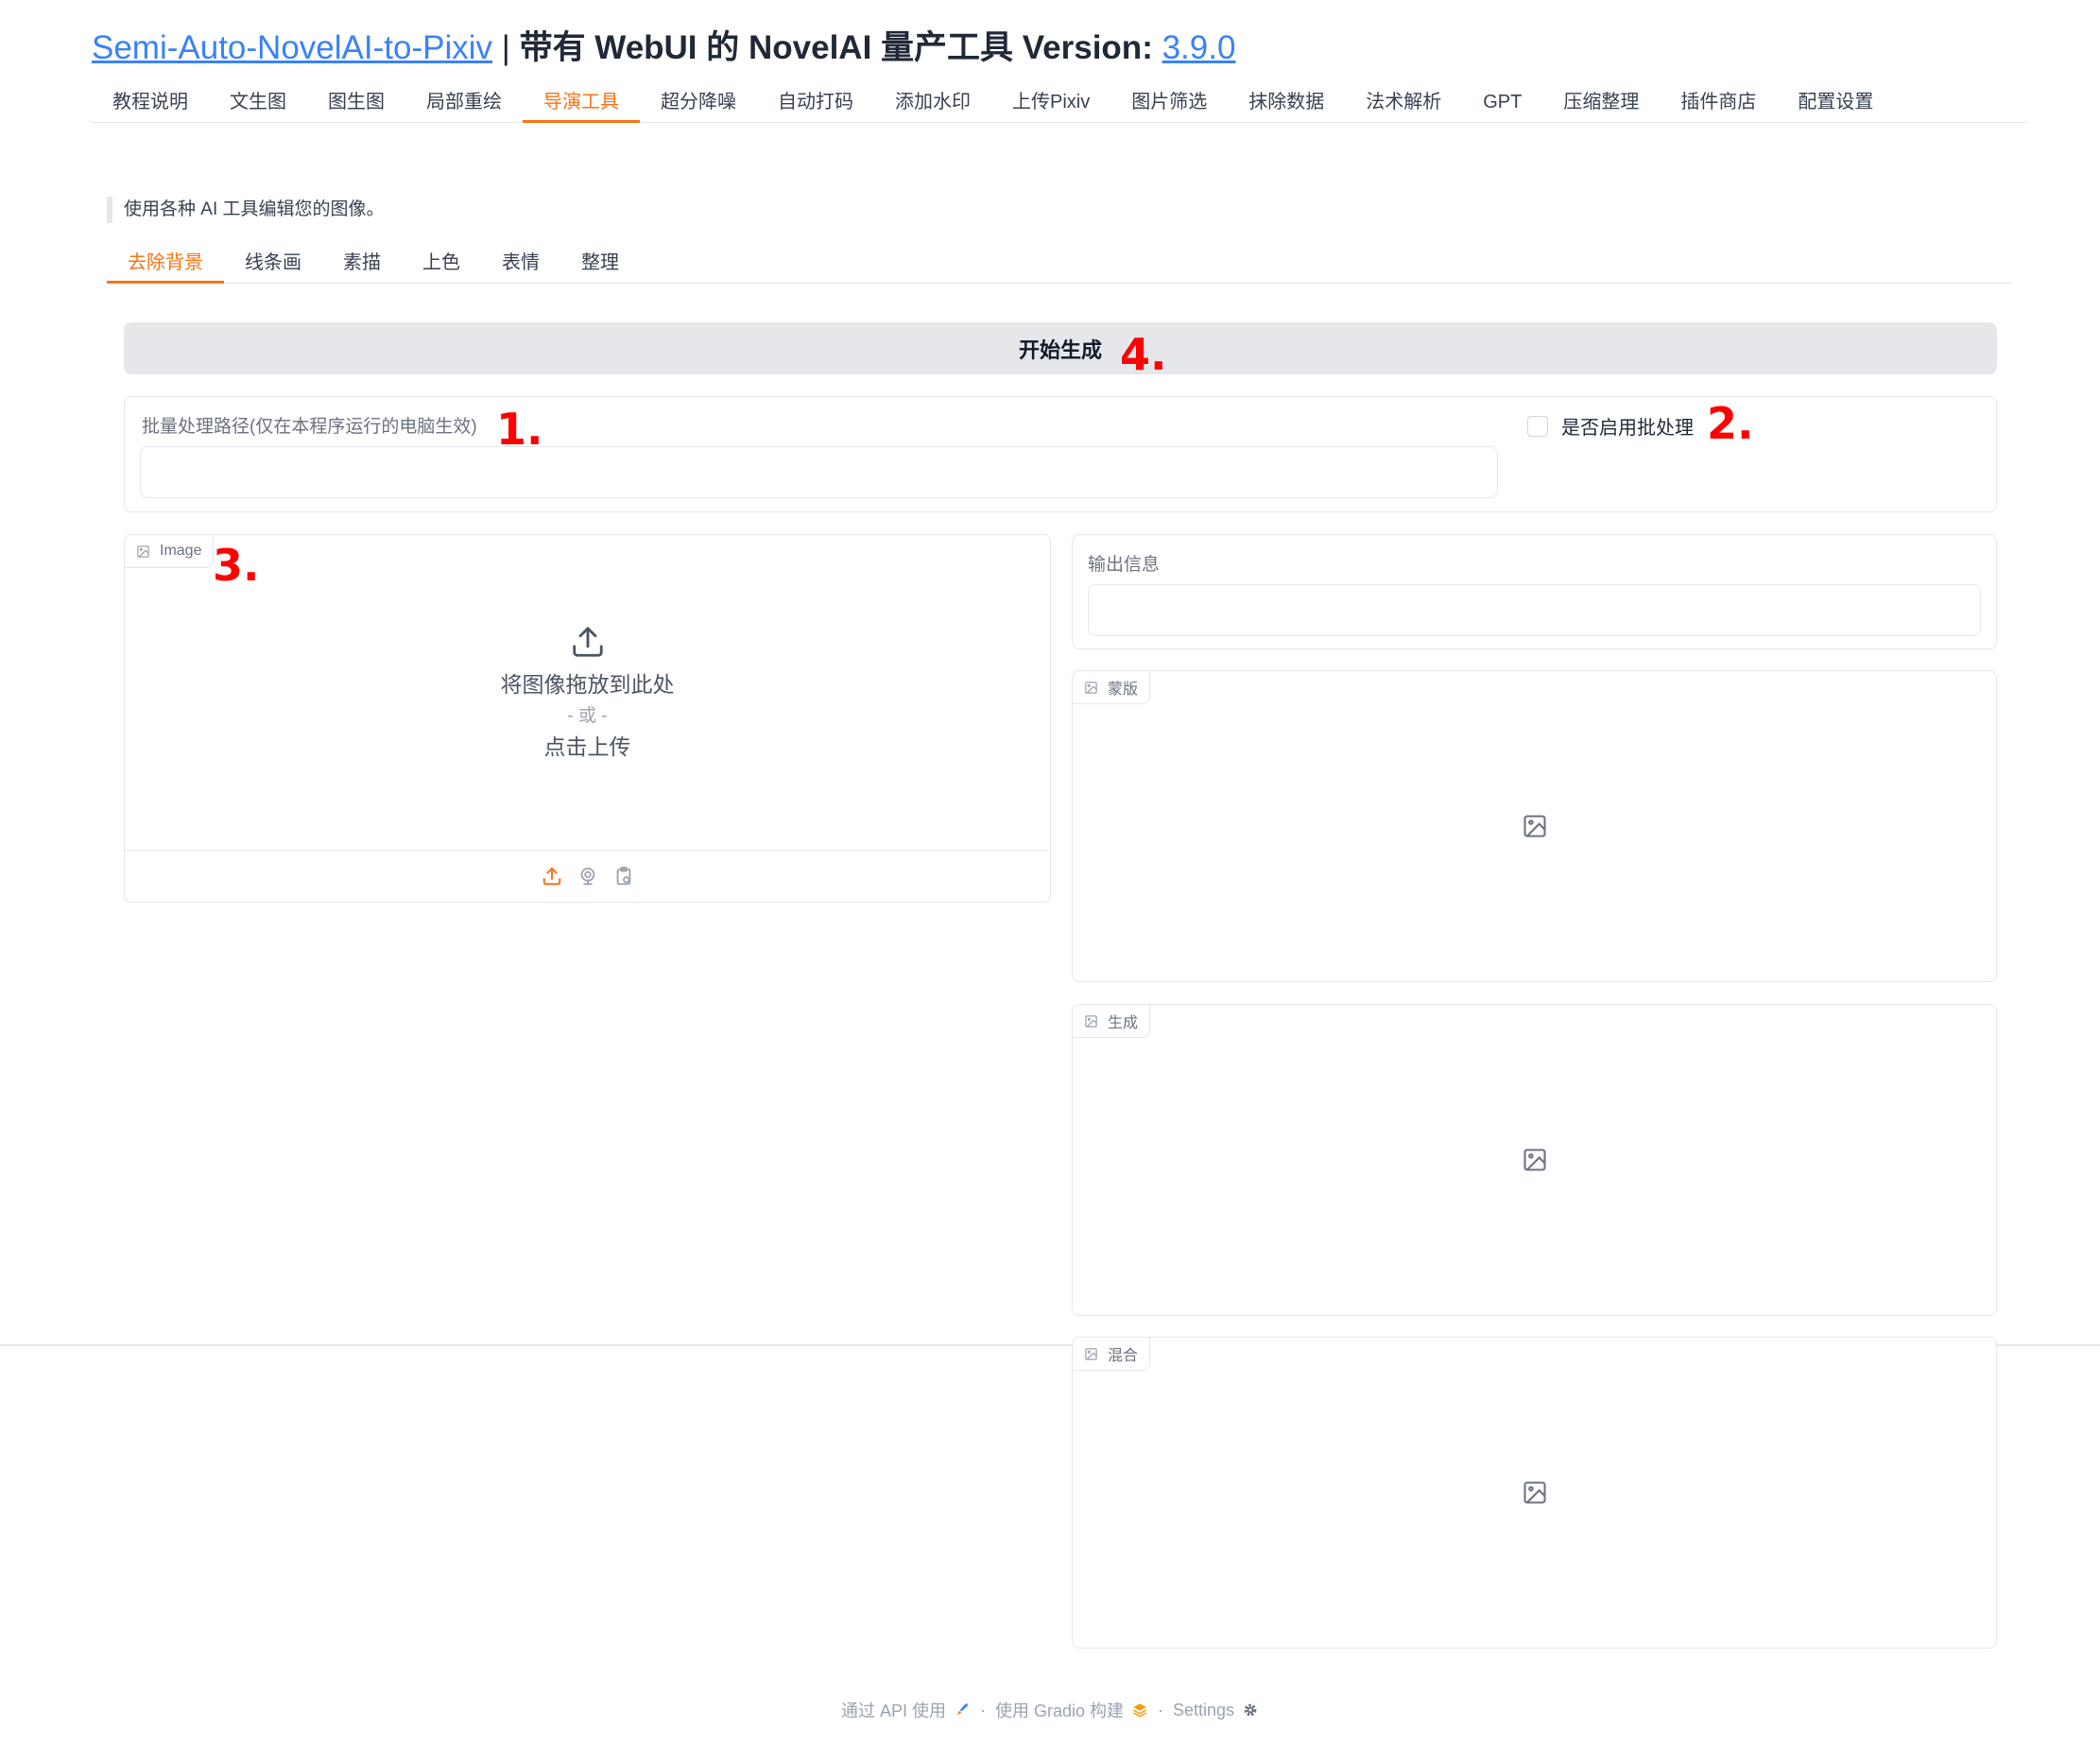 The height and width of the screenshot is (1745, 2100). I want to click on click-upload-text: 点击上传, so click(587, 746).